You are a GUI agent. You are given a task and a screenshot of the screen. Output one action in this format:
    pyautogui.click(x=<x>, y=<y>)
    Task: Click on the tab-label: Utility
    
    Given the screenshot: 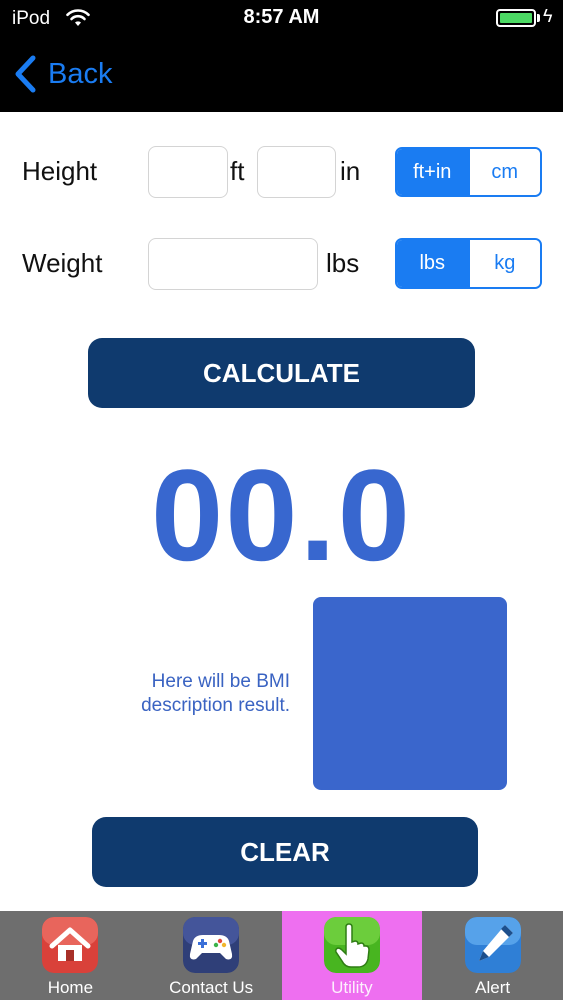 What is the action you would take?
    pyautogui.click(x=352, y=987)
    